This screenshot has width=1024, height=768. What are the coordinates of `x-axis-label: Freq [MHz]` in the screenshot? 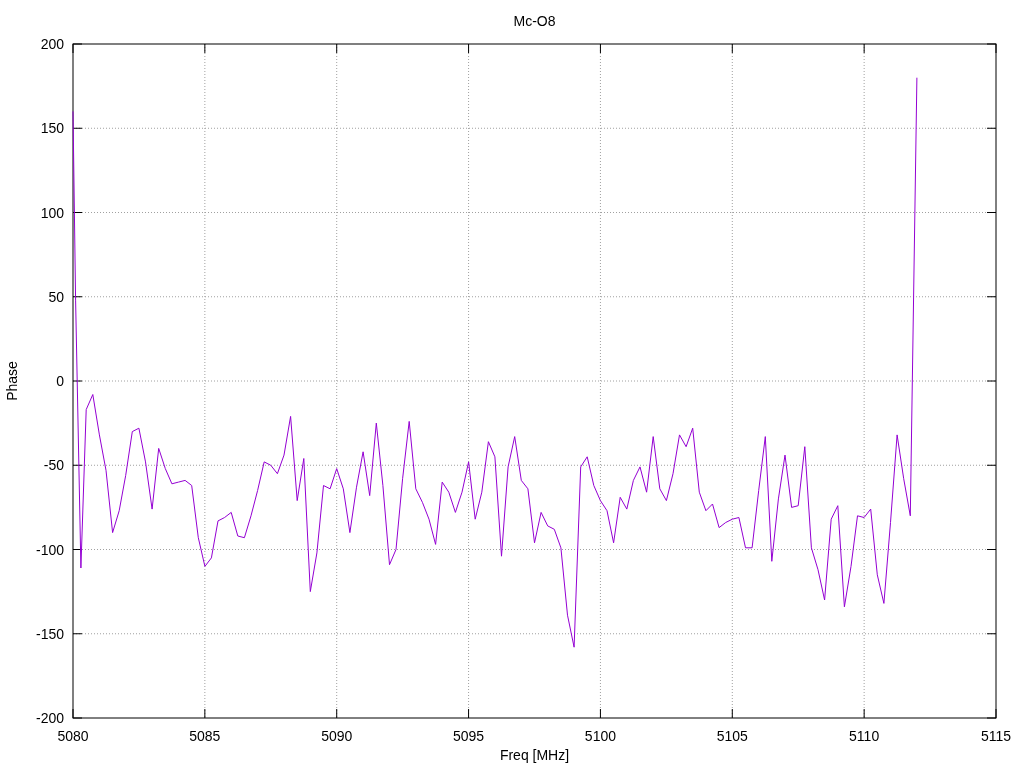 It's located at (534, 755).